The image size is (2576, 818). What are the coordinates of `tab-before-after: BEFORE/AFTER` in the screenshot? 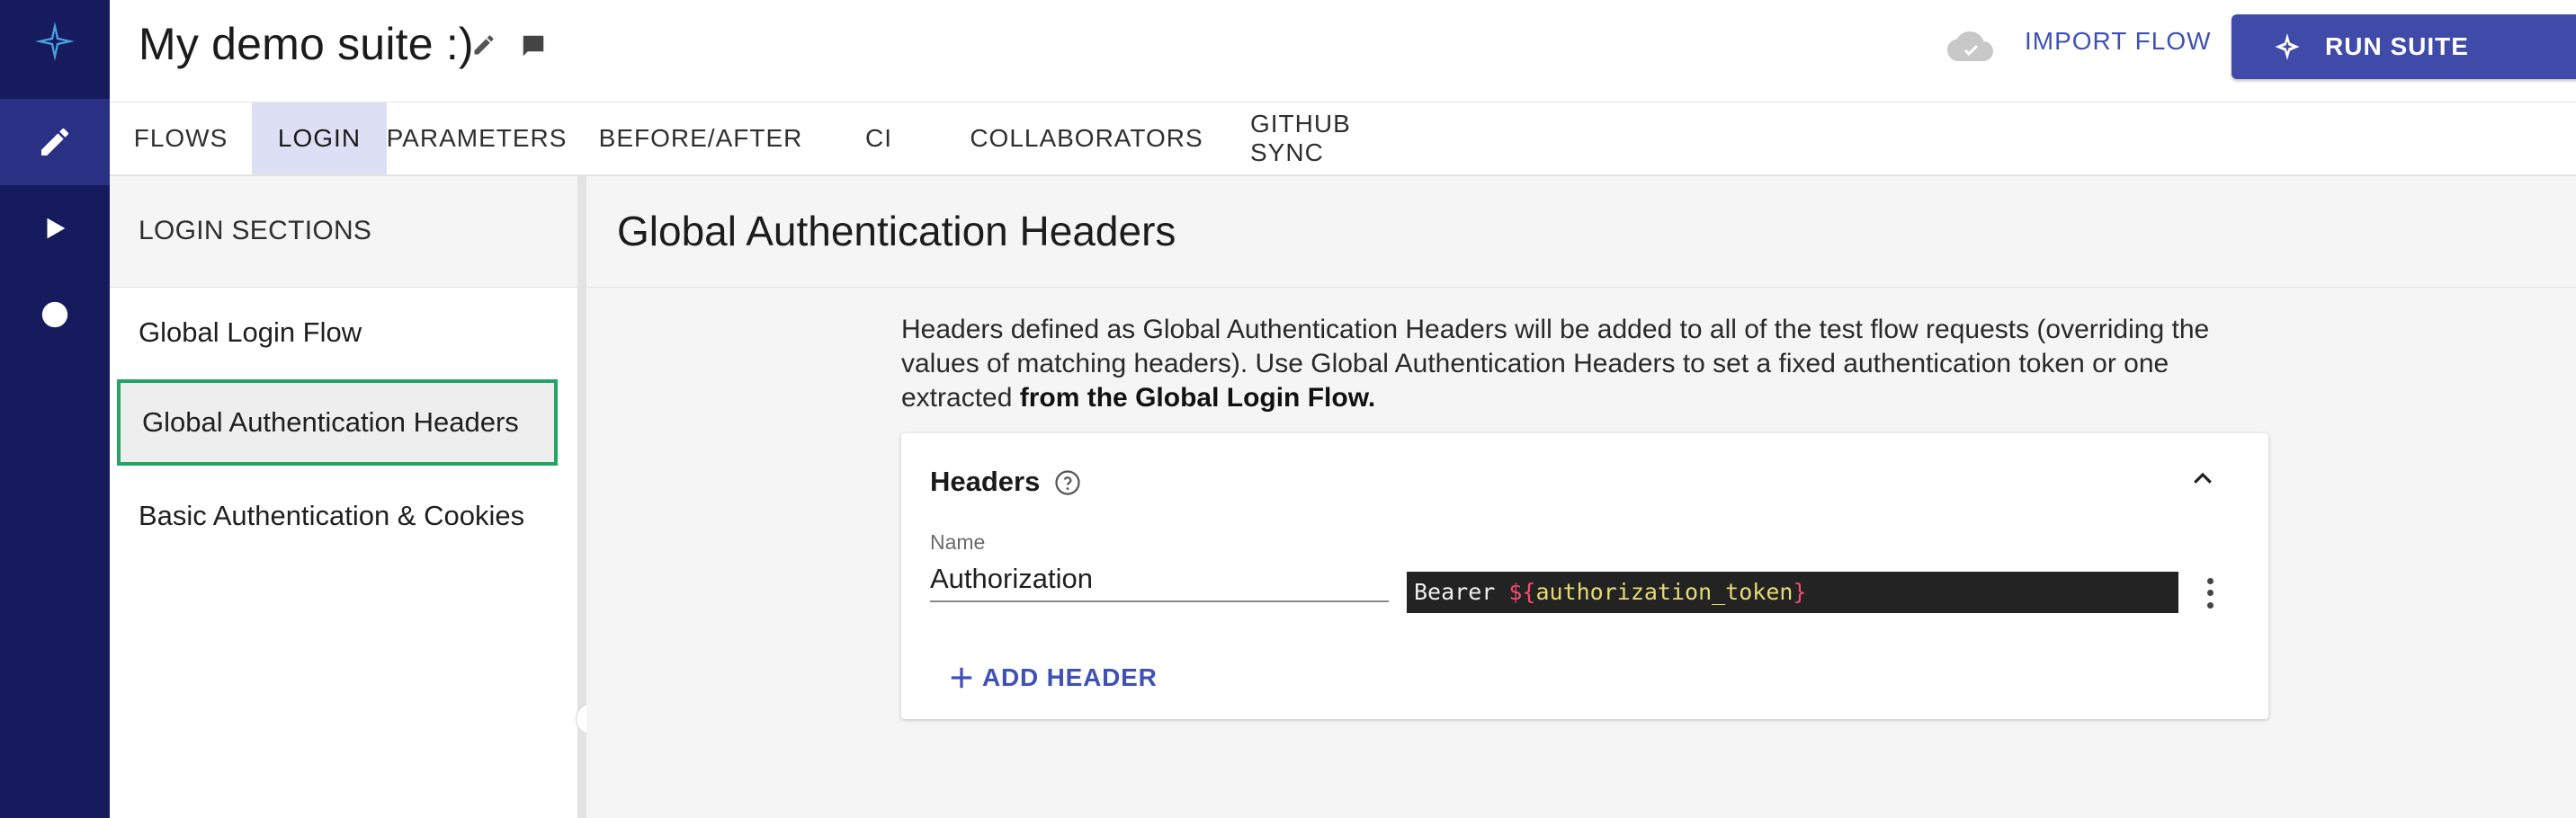 It's located at (700, 138).